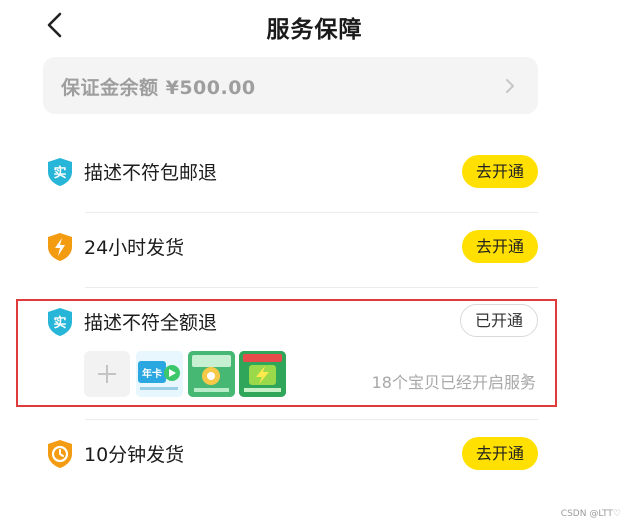 This screenshot has width=629, height=525. What do you see at coordinates (499, 320) in the screenshot?
I see `activated-button: 已开通` at bounding box center [499, 320].